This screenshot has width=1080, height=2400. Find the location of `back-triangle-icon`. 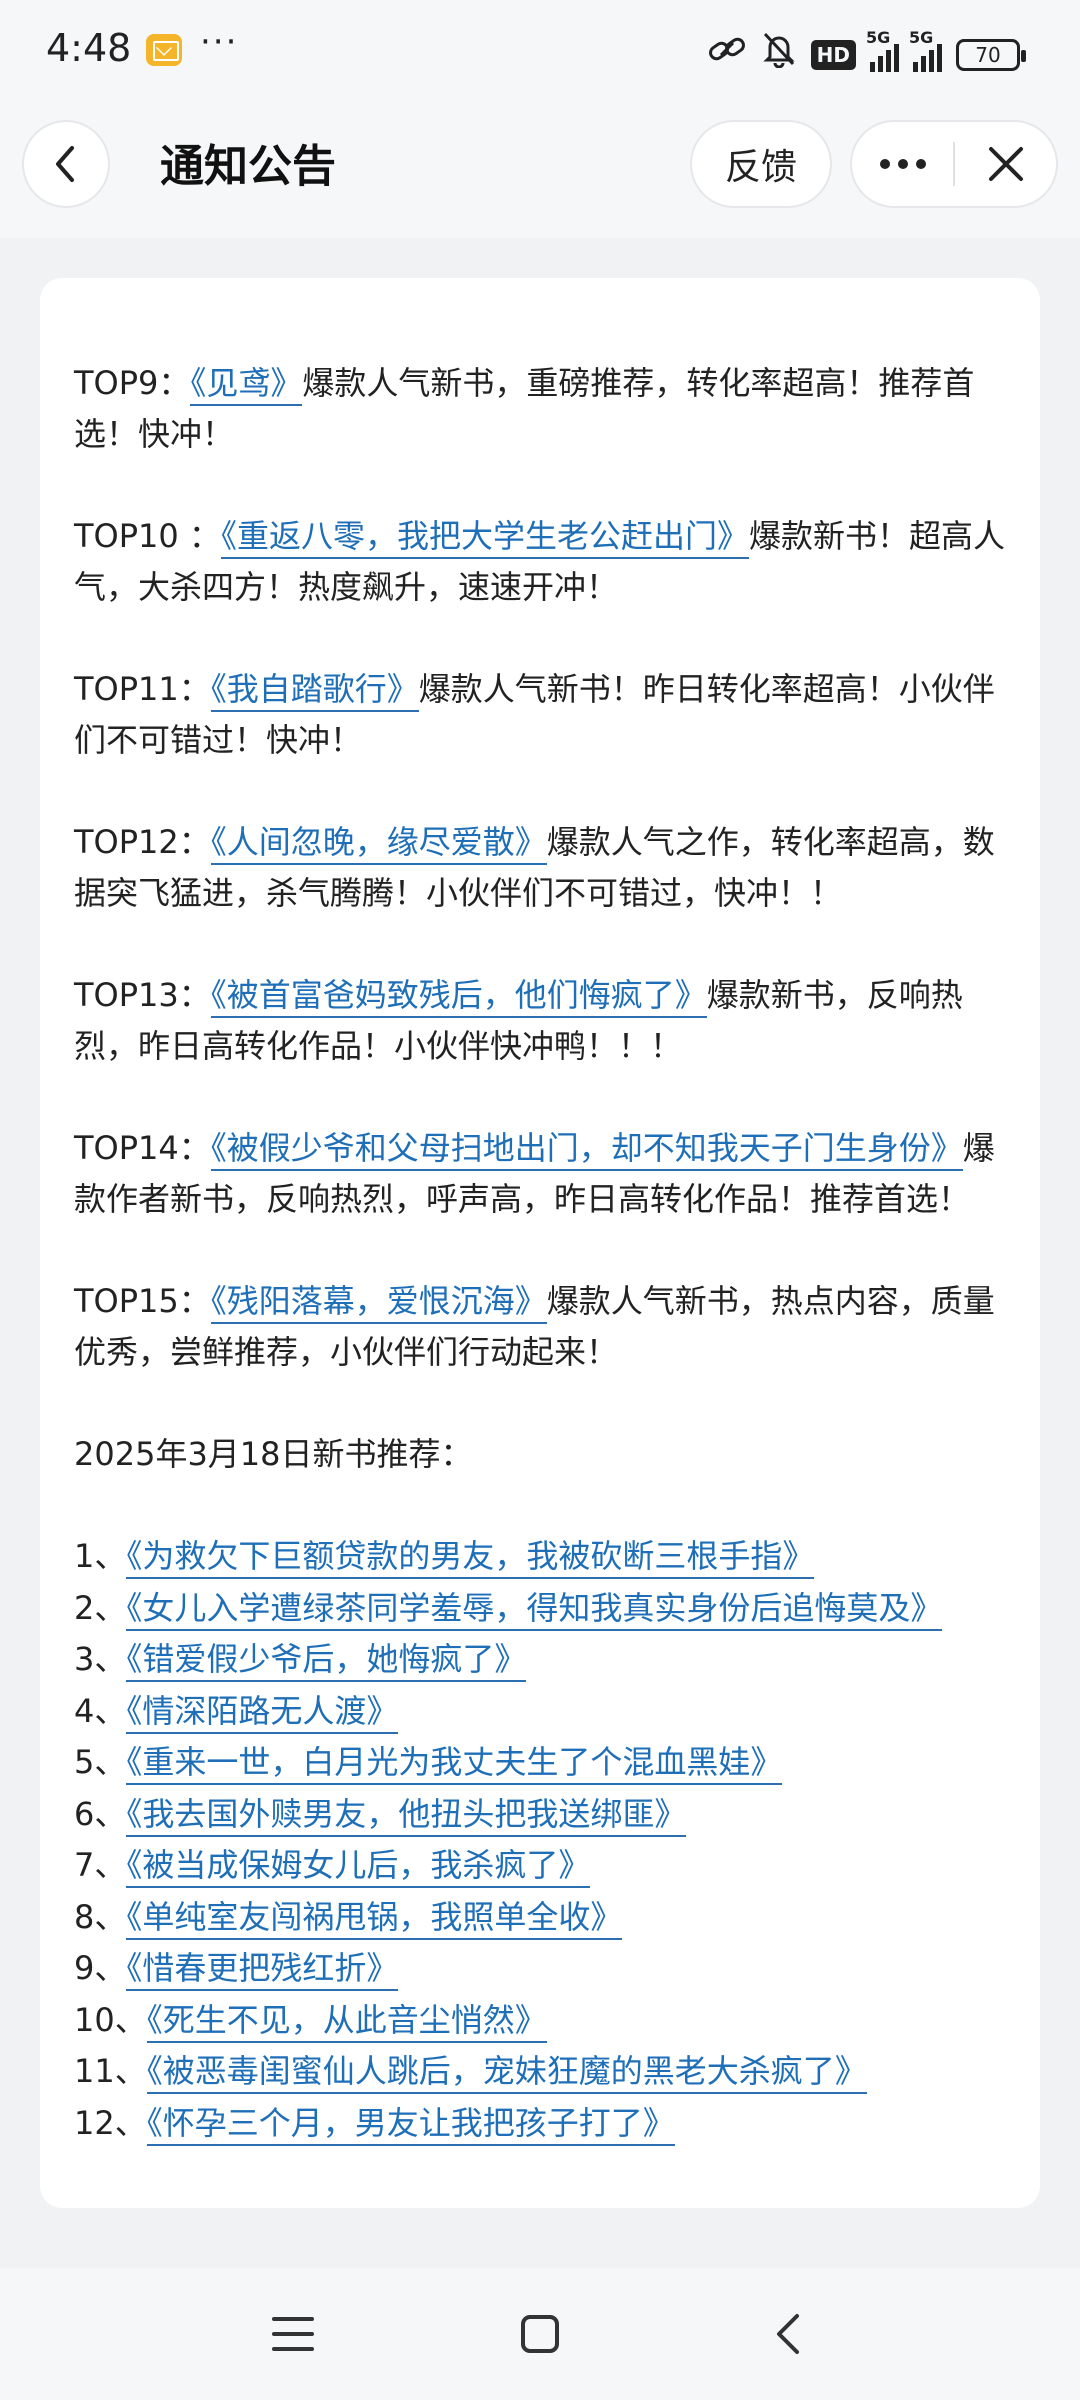

back-triangle-icon is located at coordinates (787, 2334).